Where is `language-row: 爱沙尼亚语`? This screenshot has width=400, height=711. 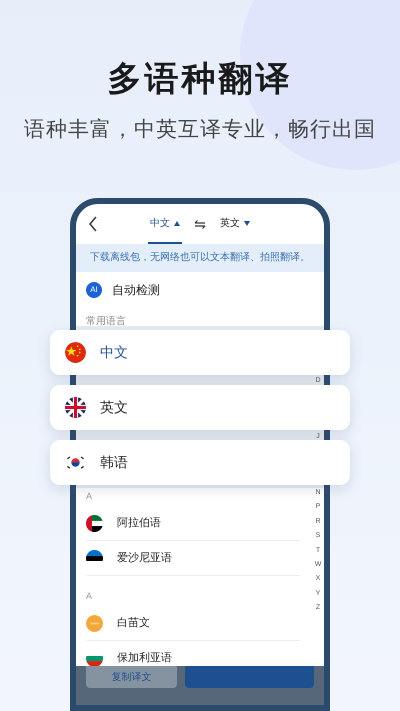 language-row: 爱沙尼亚语 is located at coordinates (193, 558).